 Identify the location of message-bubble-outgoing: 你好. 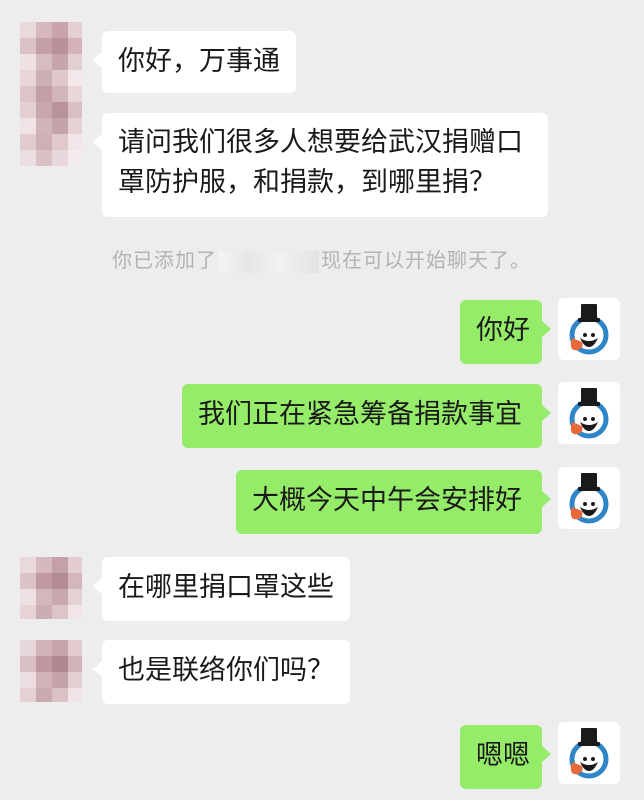
(505, 332).